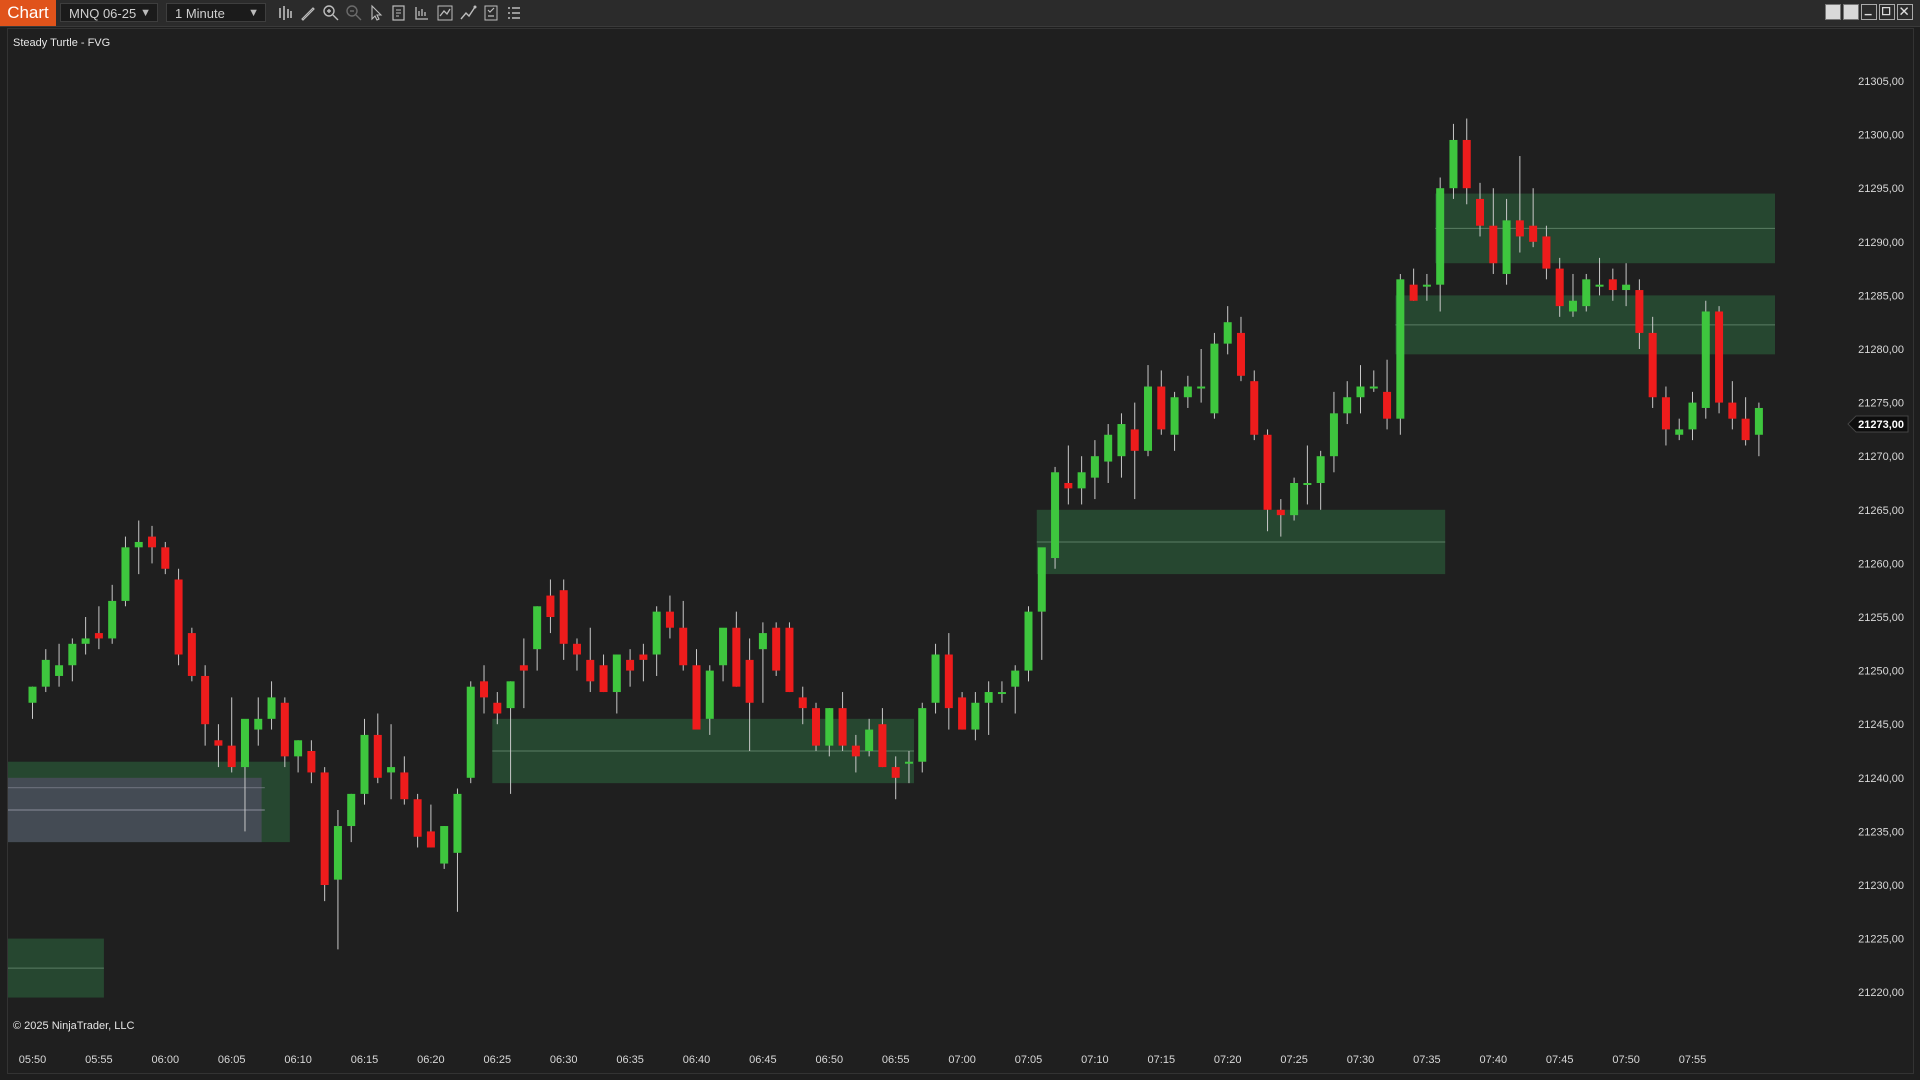 The image size is (1920, 1080). What do you see at coordinates (962, 1060) in the screenshot?
I see `x-axis-label: 07:00` at bounding box center [962, 1060].